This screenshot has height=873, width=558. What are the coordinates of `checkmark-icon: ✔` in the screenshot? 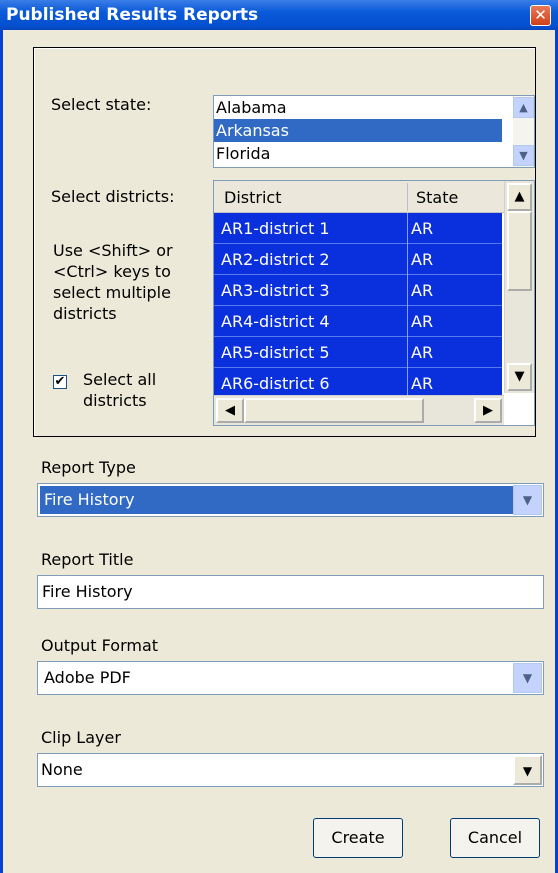 It's located at (60, 381).